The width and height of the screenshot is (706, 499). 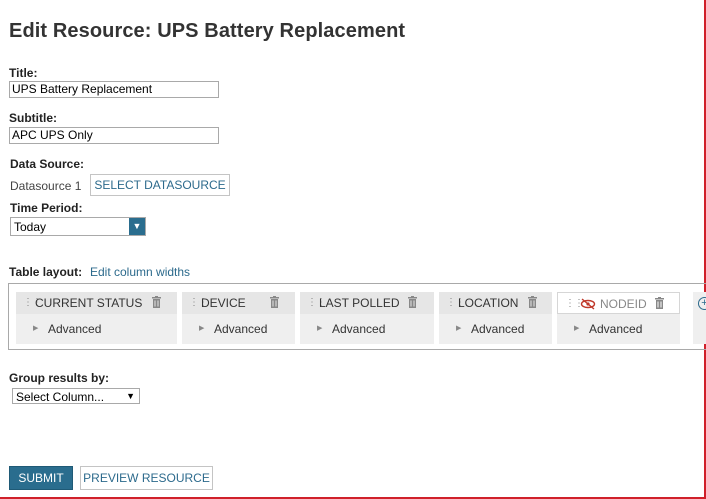 What do you see at coordinates (359, 303) in the screenshot?
I see `column-name: LAST POLLED` at bounding box center [359, 303].